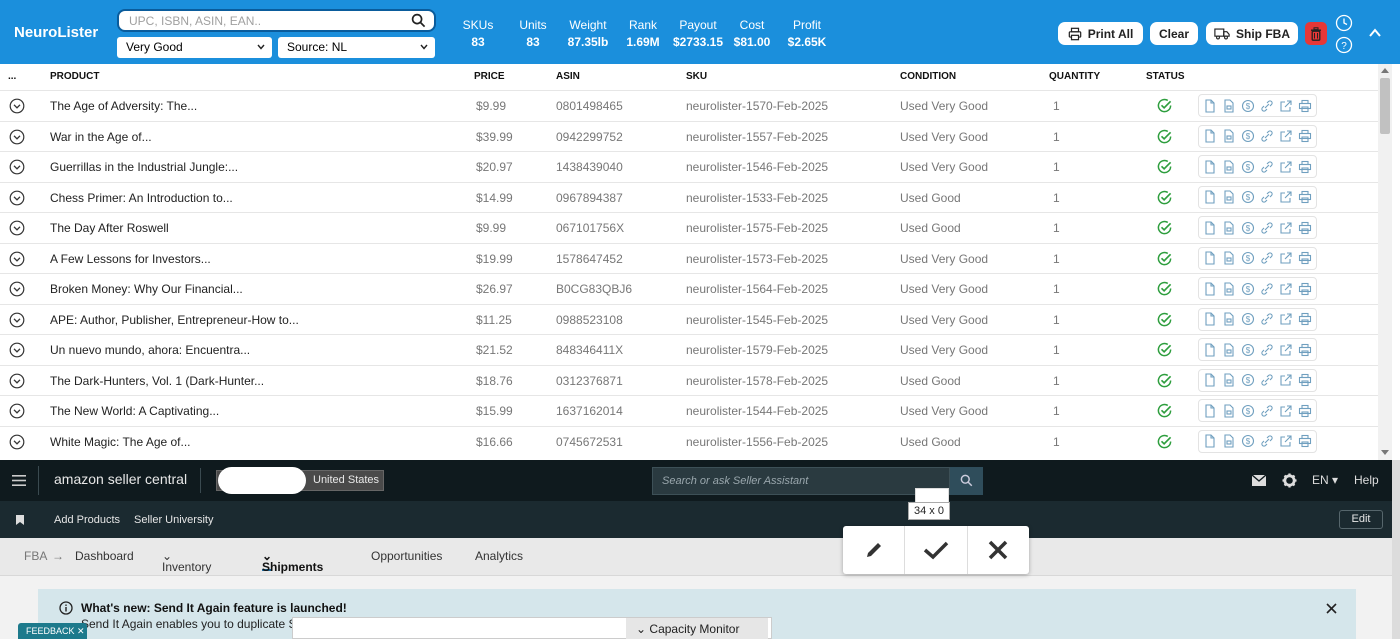 Image resolution: width=1400 pixels, height=639 pixels. I want to click on product-title: The Day After Roswell, so click(109, 228).